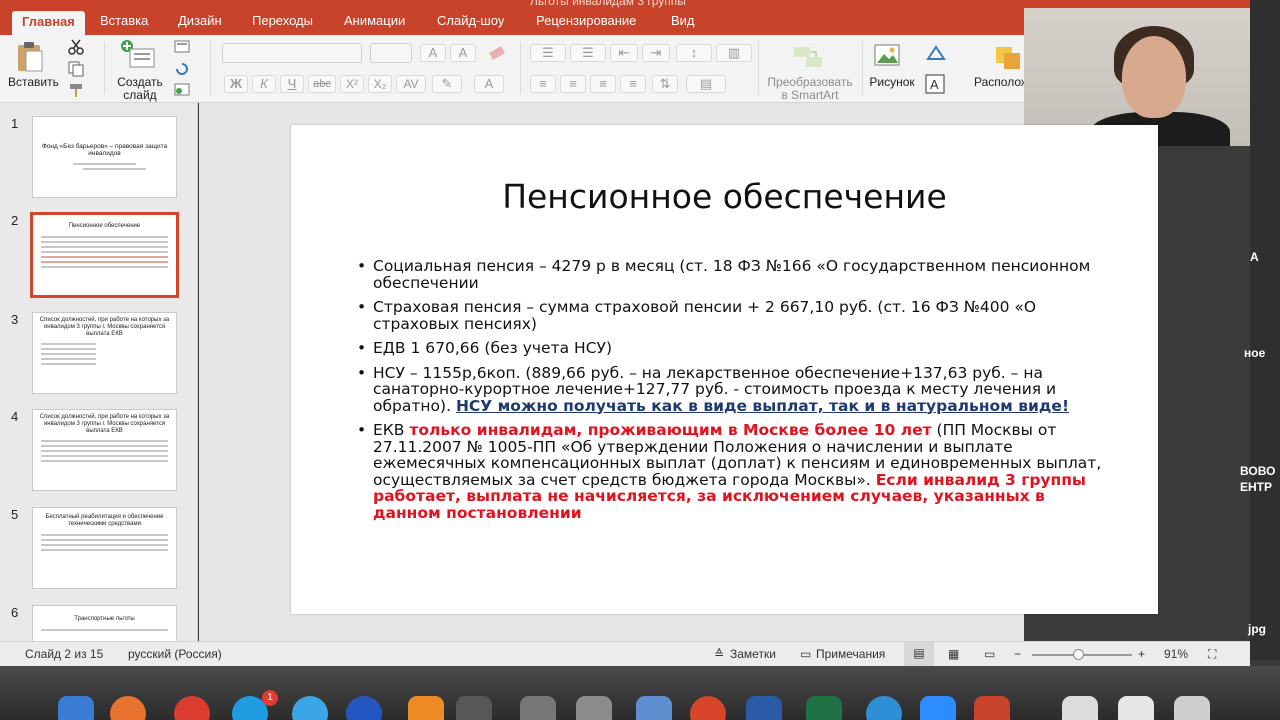 This screenshot has height=720, width=1280. I want to click on tab-view: Вид, so click(683, 20).